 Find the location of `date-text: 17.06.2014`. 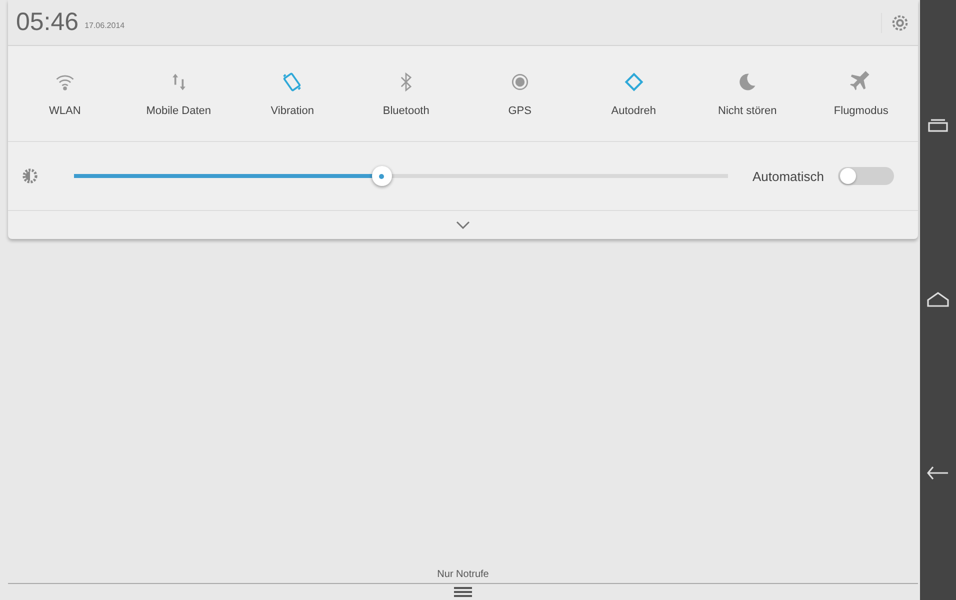

date-text: 17.06.2014 is located at coordinates (105, 25).